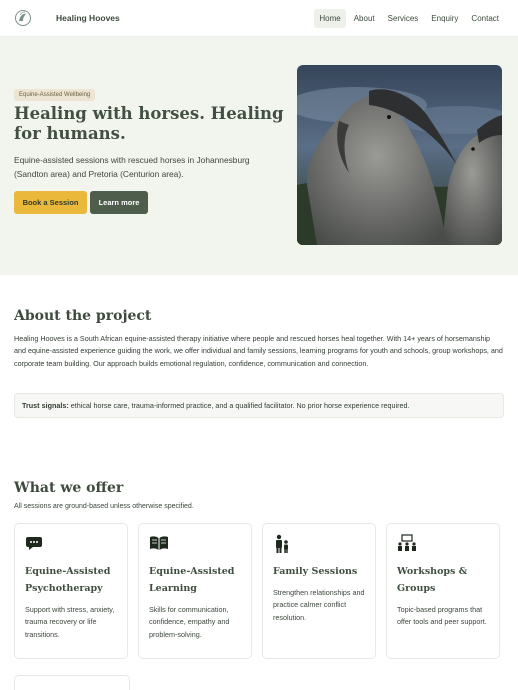  What do you see at coordinates (55, 95) in the screenshot?
I see `hero-badge: Equine-Assisted Wellbeing` at bounding box center [55, 95].